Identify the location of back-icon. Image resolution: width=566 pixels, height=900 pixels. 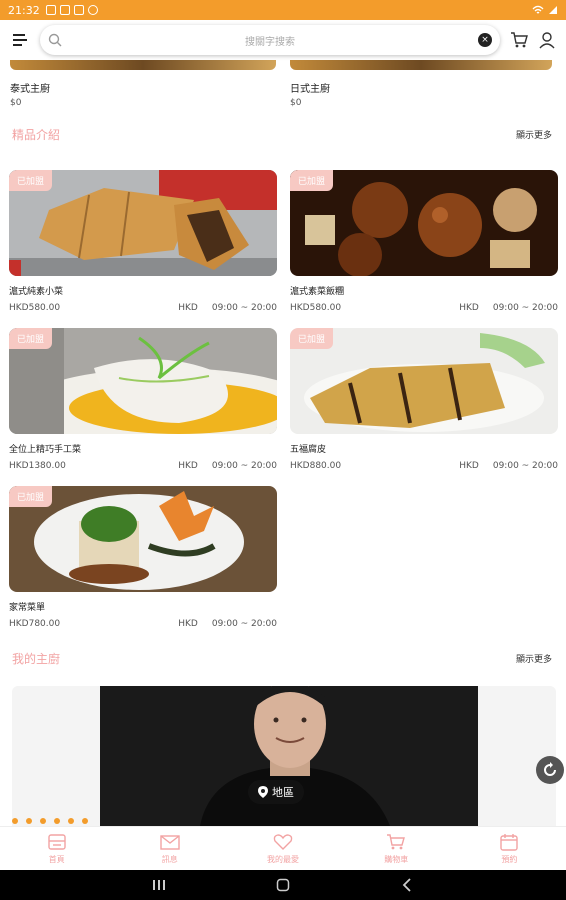
(407, 885).